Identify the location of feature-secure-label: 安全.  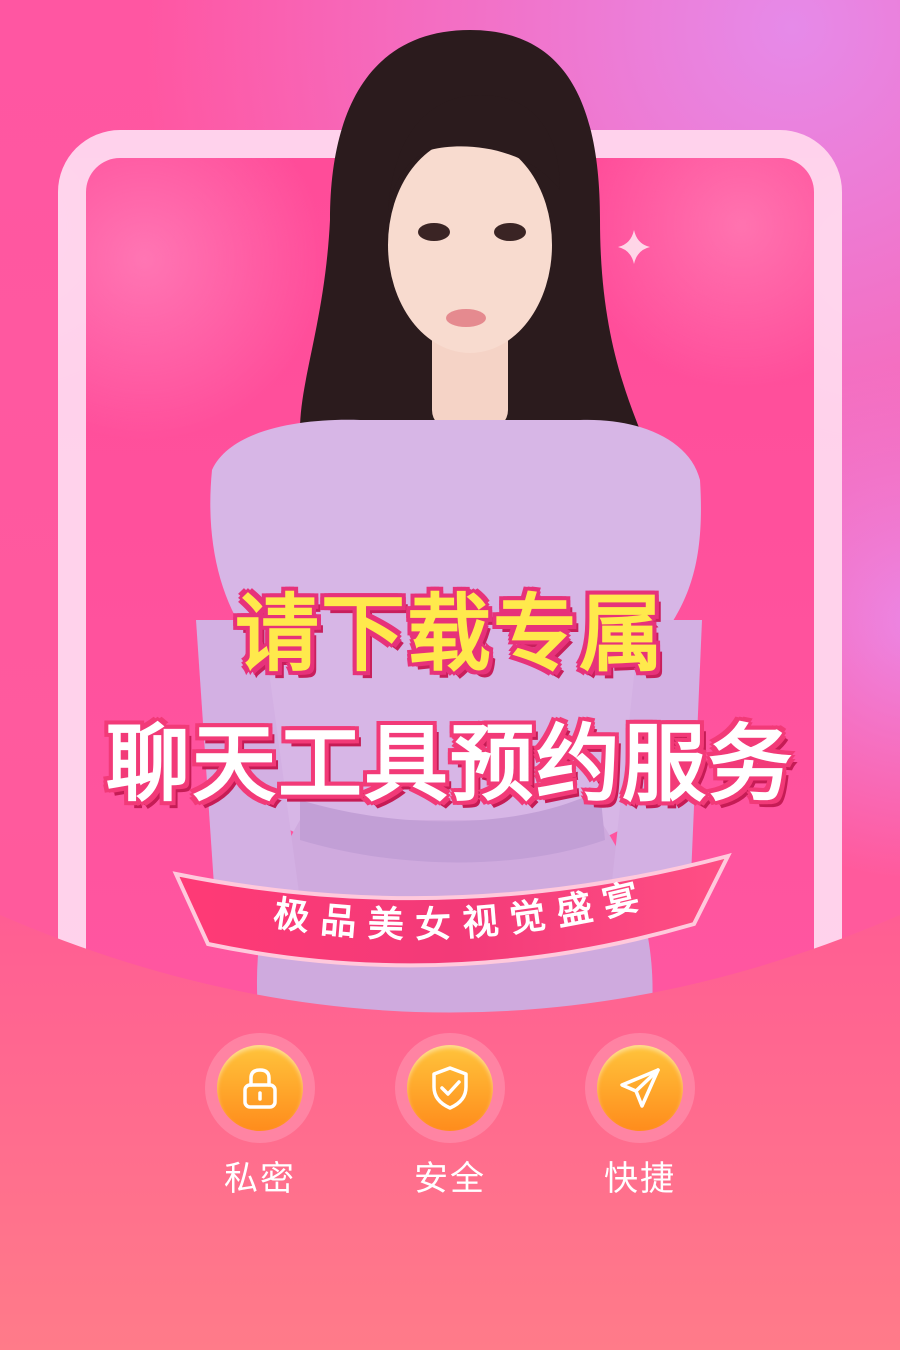
(450, 1179).